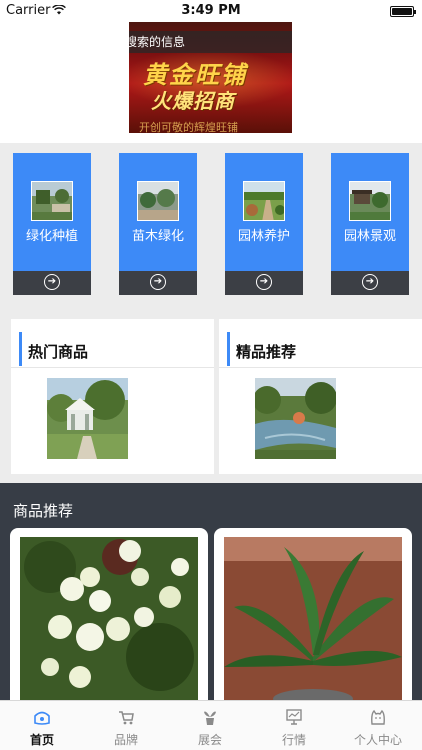 The height and width of the screenshot is (750, 422). I want to click on tab-brand: 品牌, so click(126, 725).